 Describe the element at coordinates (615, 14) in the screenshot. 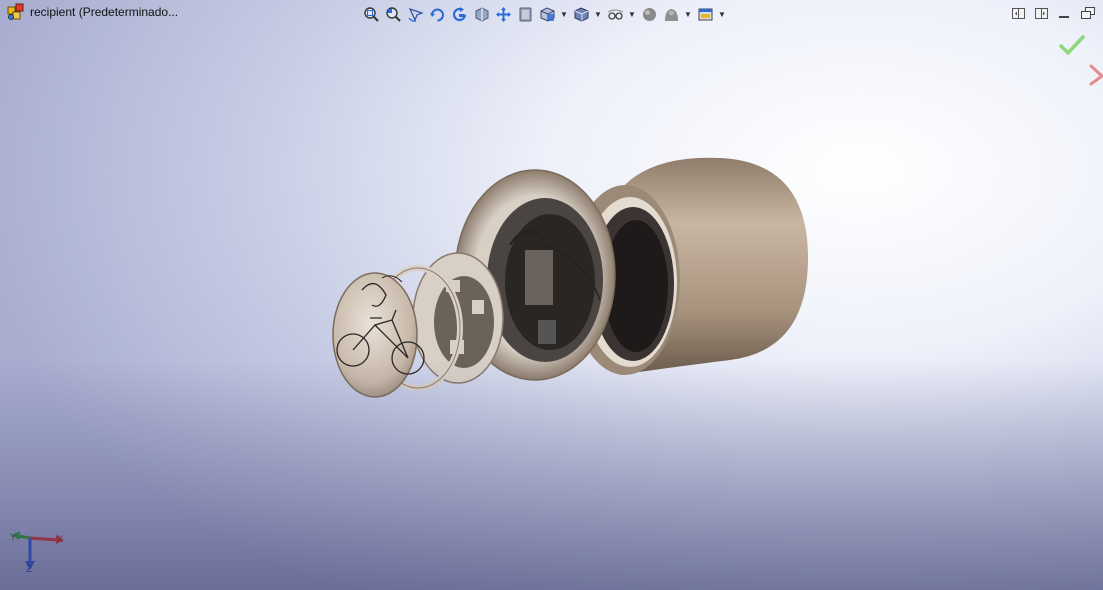

I see `hide-show-items-icon` at that location.